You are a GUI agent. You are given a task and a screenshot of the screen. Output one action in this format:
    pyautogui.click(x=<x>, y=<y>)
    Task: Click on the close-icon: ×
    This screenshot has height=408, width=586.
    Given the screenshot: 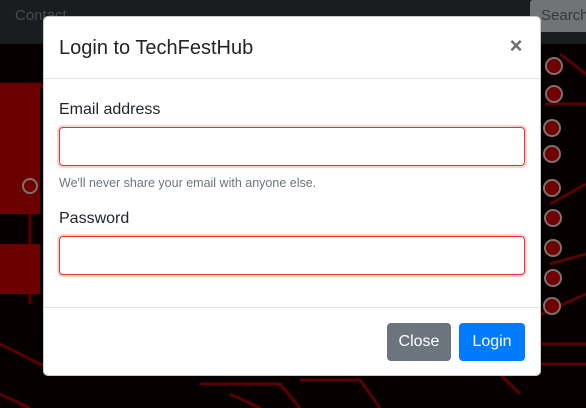 What is the action you would take?
    pyautogui.click(x=516, y=47)
    